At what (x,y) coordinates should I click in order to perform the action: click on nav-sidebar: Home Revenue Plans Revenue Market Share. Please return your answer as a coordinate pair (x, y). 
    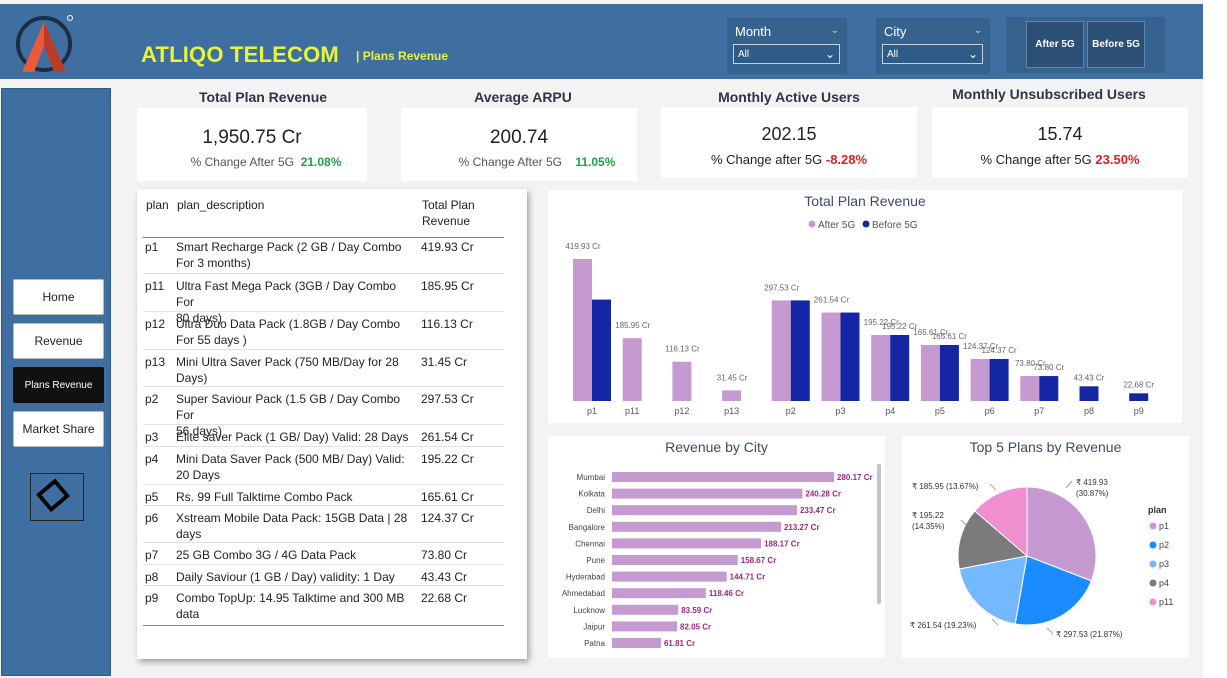
    Looking at the image, I should click on (56, 382).